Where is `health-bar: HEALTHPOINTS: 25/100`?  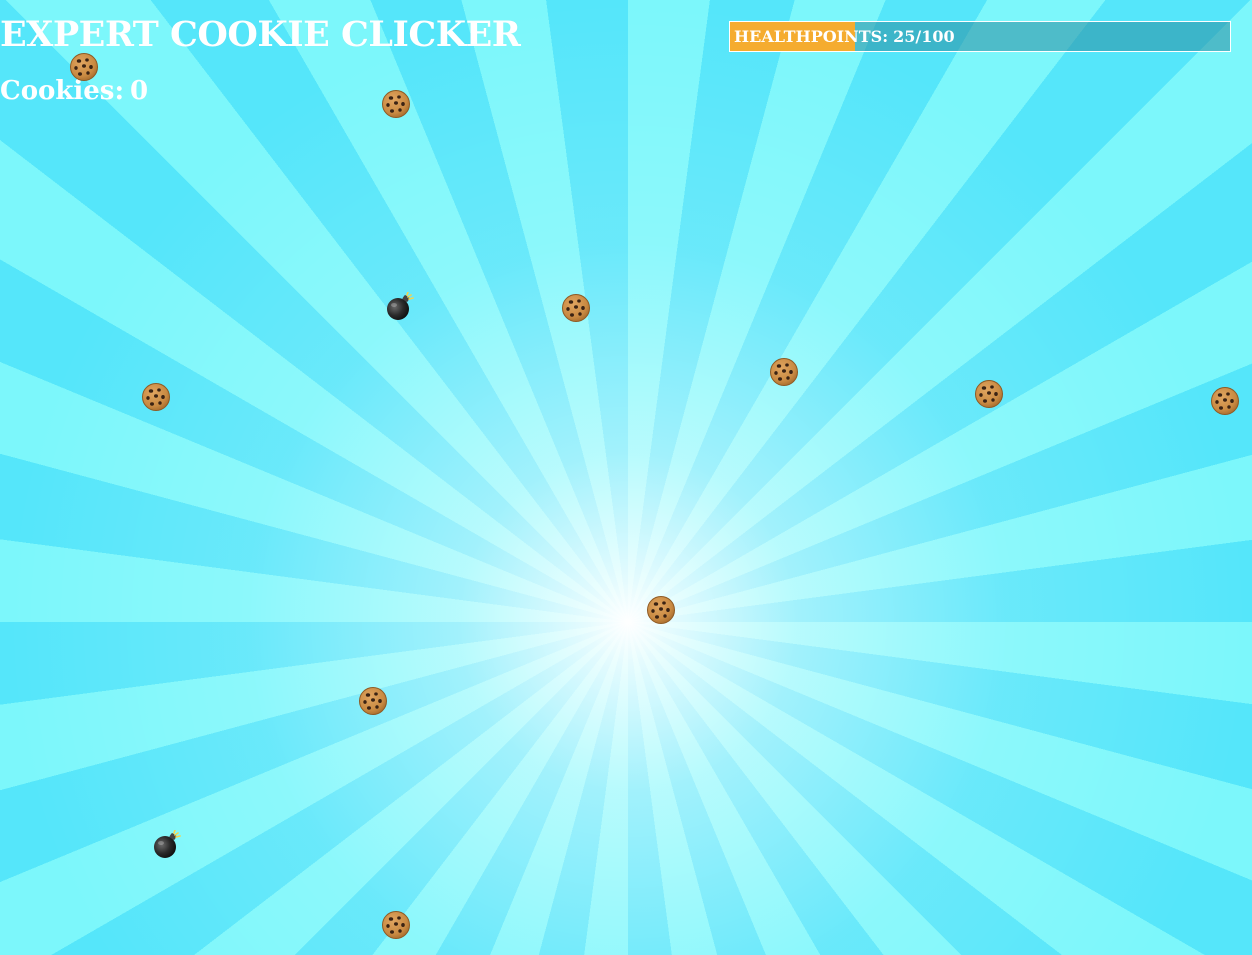
health-bar: HEALTHPOINTS: 25/100 is located at coordinates (980, 36).